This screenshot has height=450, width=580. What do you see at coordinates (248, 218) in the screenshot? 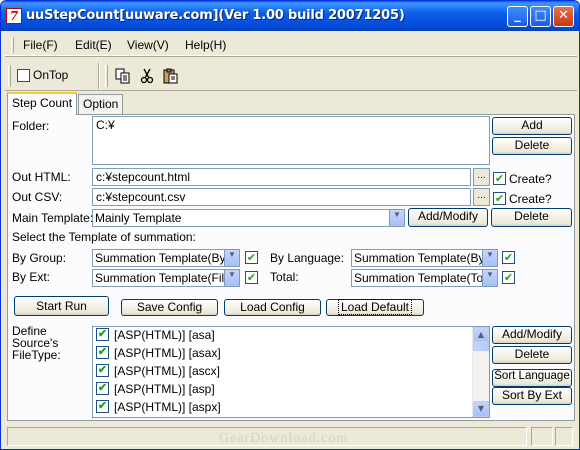
I see `main-template-select: Mainly Template ▼` at bounding box center [248, 218].